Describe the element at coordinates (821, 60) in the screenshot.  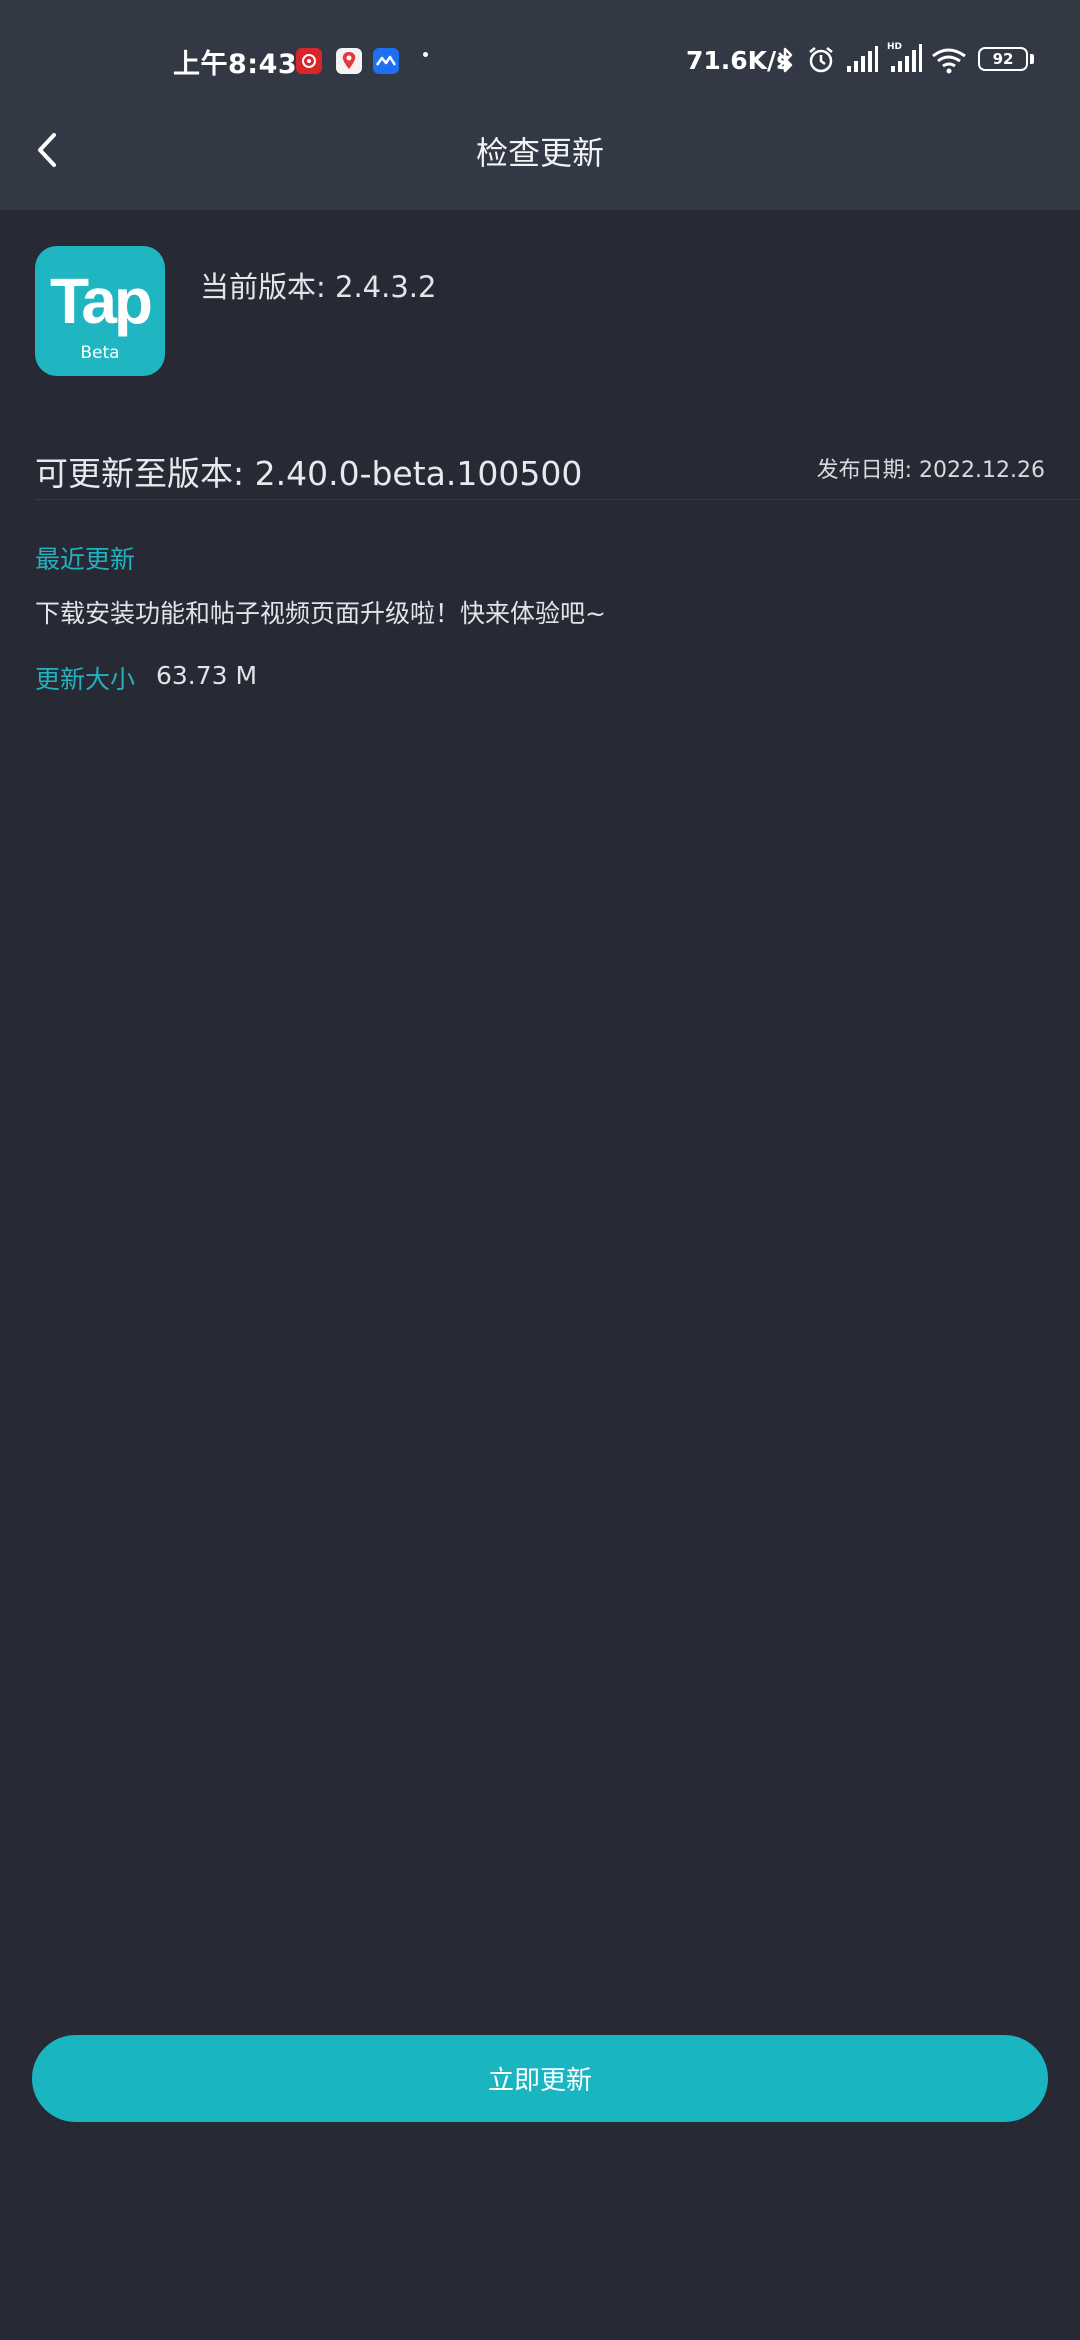
I see `alarm-icon` at that location.